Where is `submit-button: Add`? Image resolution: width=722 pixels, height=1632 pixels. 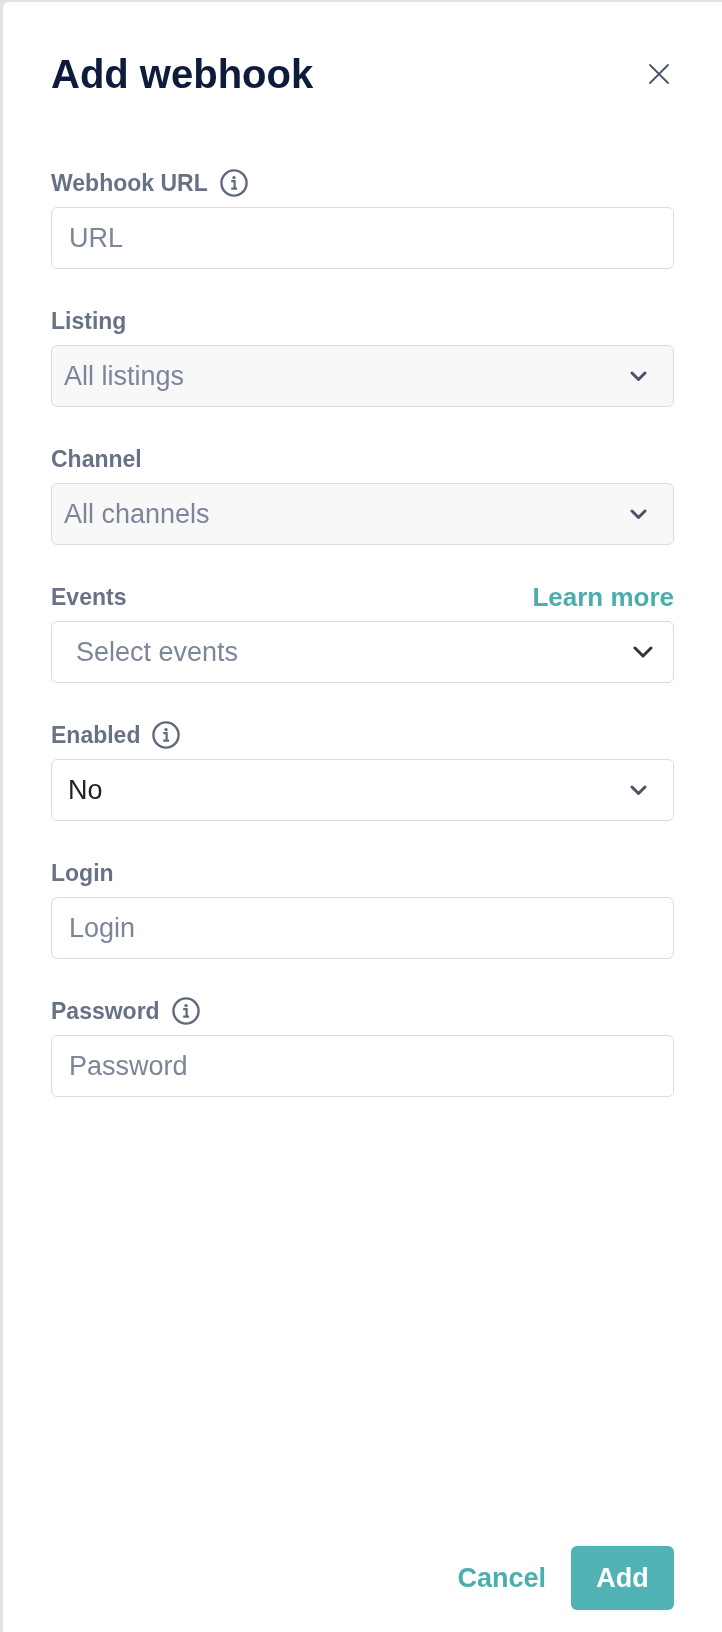
submit-button: Add is located at coordinates (622, 1578).